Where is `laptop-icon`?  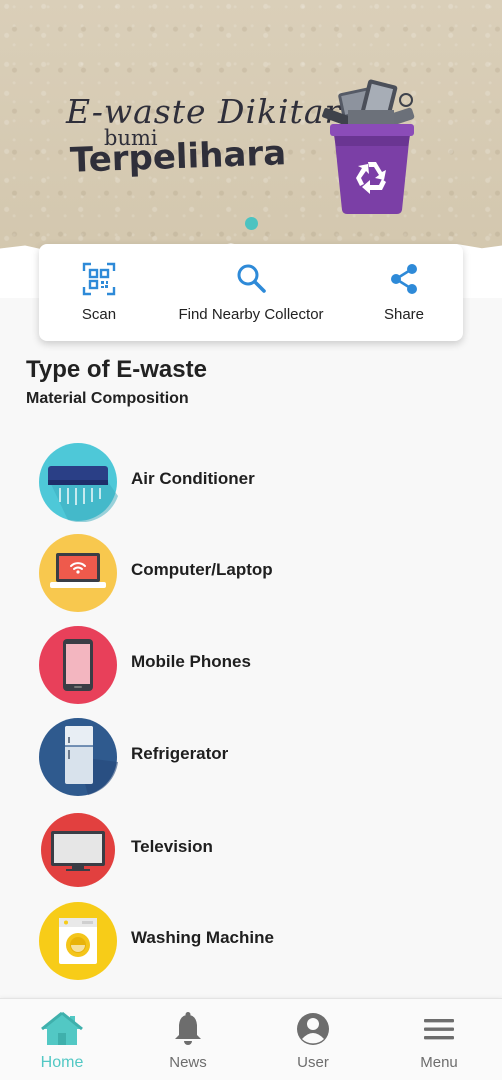 laptop-icon is located at coordinates (78, 573).